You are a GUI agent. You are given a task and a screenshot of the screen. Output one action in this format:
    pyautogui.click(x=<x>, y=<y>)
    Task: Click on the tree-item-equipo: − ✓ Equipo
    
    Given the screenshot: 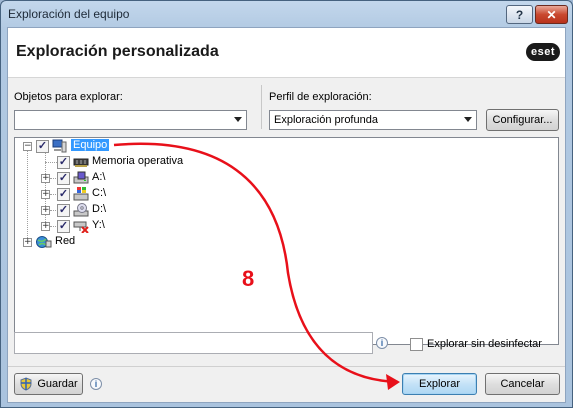 What is the action you would take?
    pyautogui.click(x=115, y=146)
    